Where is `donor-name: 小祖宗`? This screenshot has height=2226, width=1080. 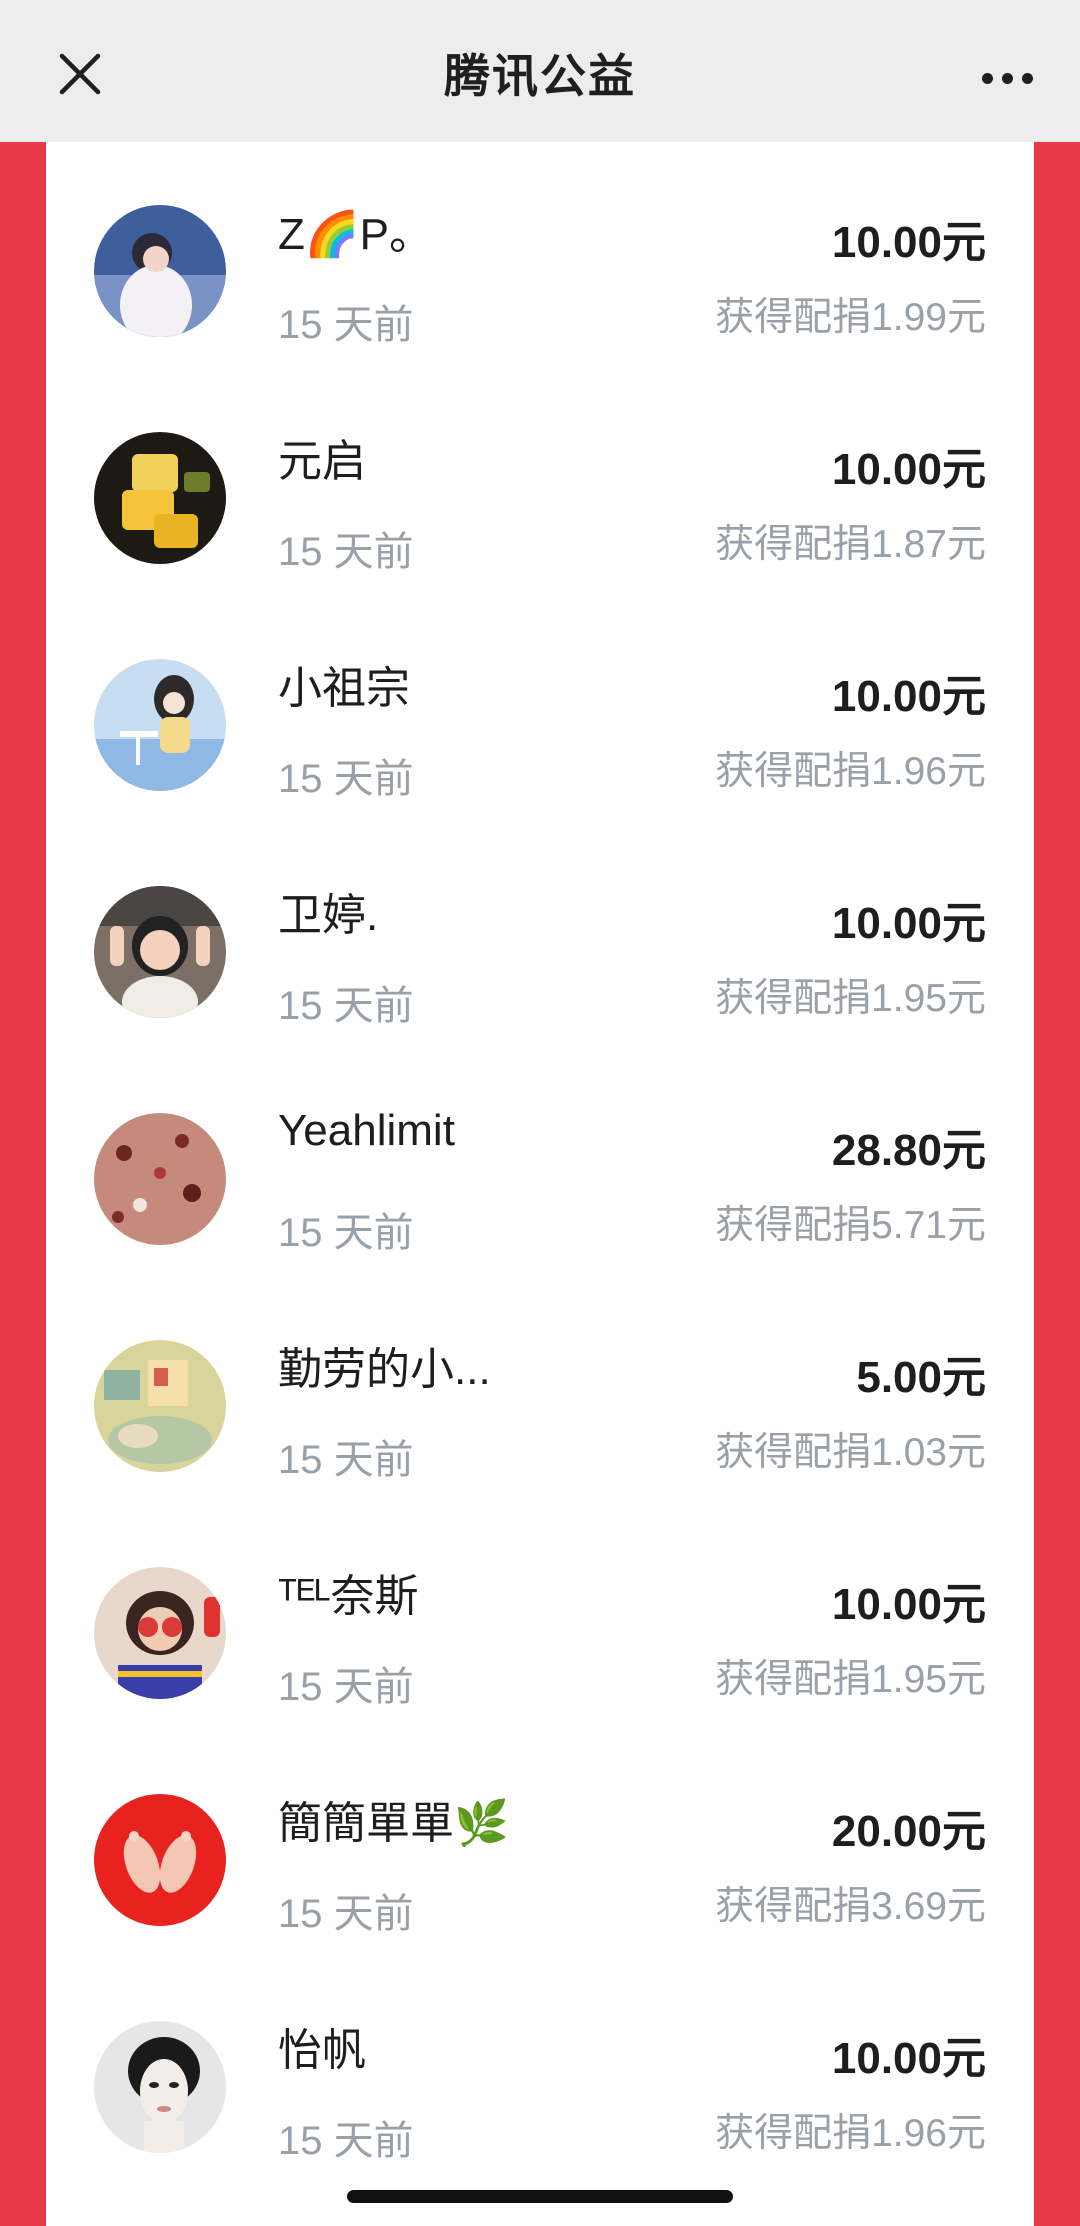
donor-name: 小祖宗 is located at coordinates (344, 688).